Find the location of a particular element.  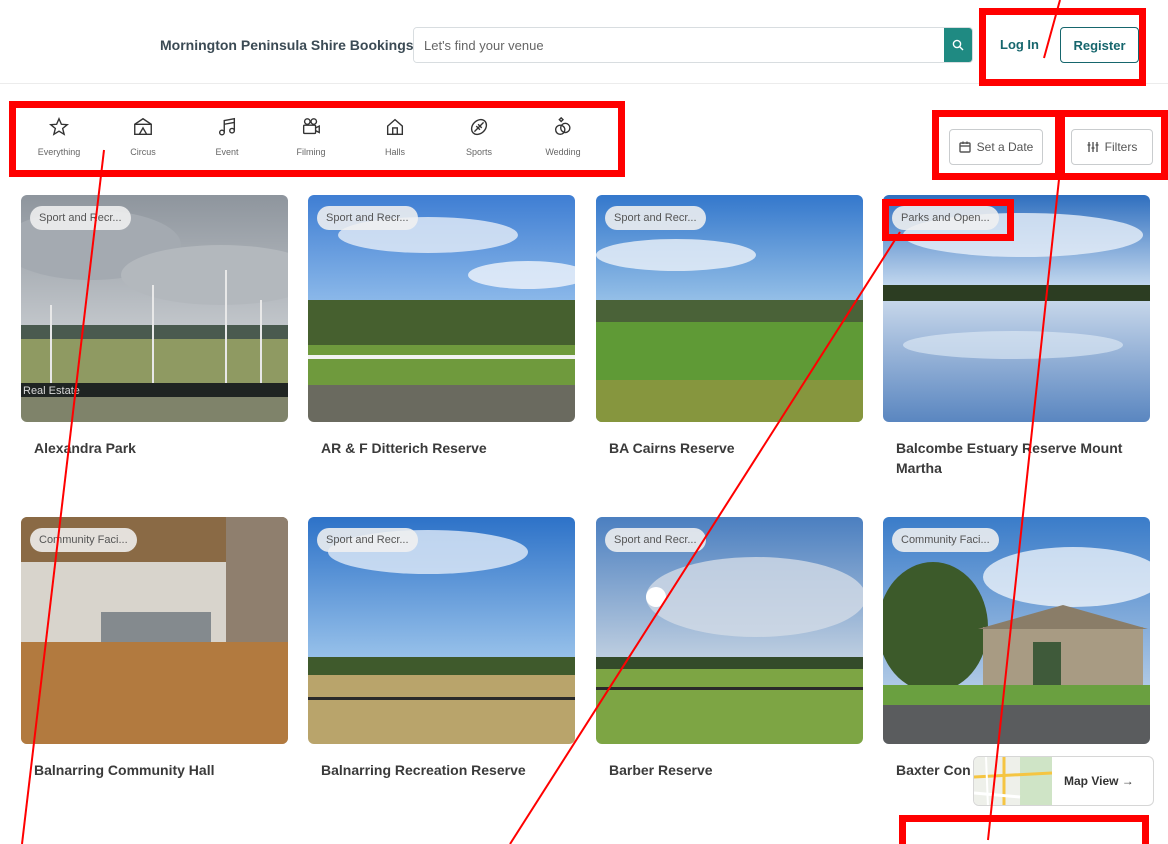

category-label: Filming is located at coordinates (311, 152).